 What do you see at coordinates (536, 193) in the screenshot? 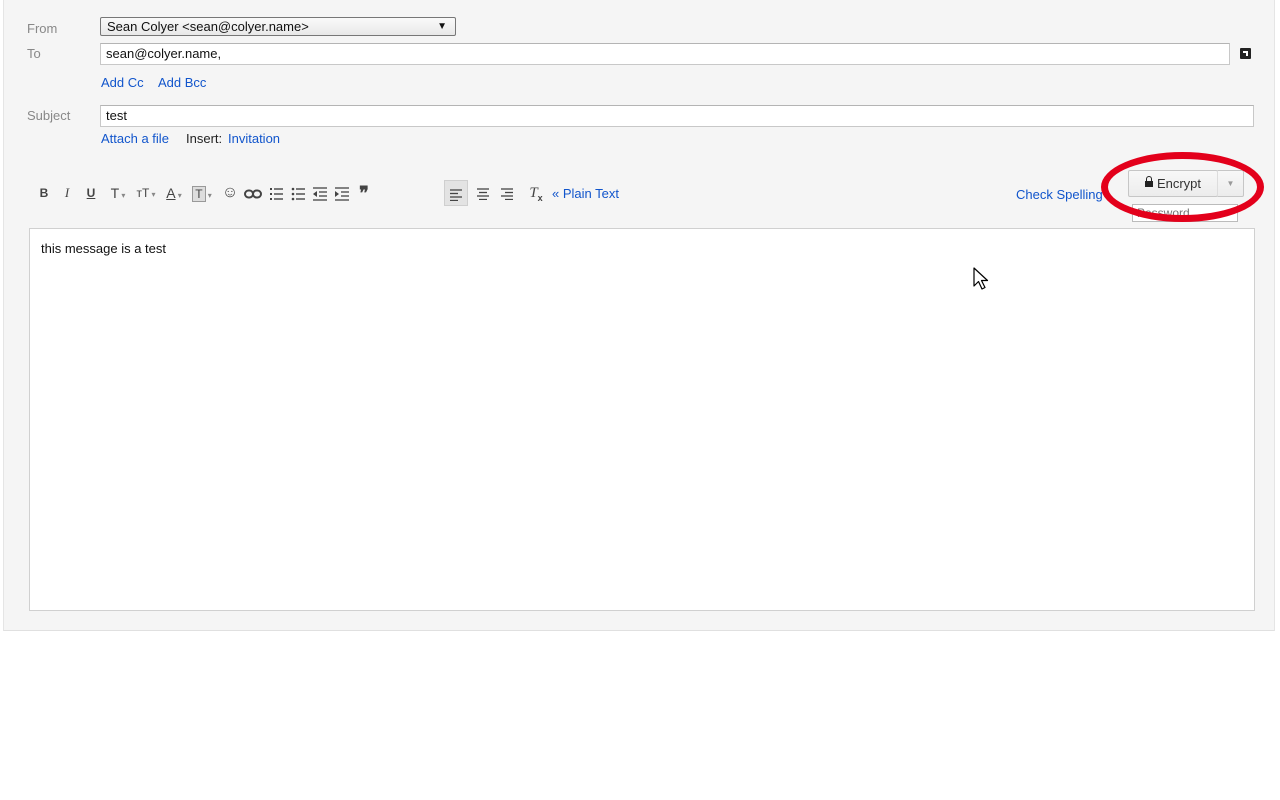
I see `remove-formatting-icon: Tx` at bounding box center [536, 193].